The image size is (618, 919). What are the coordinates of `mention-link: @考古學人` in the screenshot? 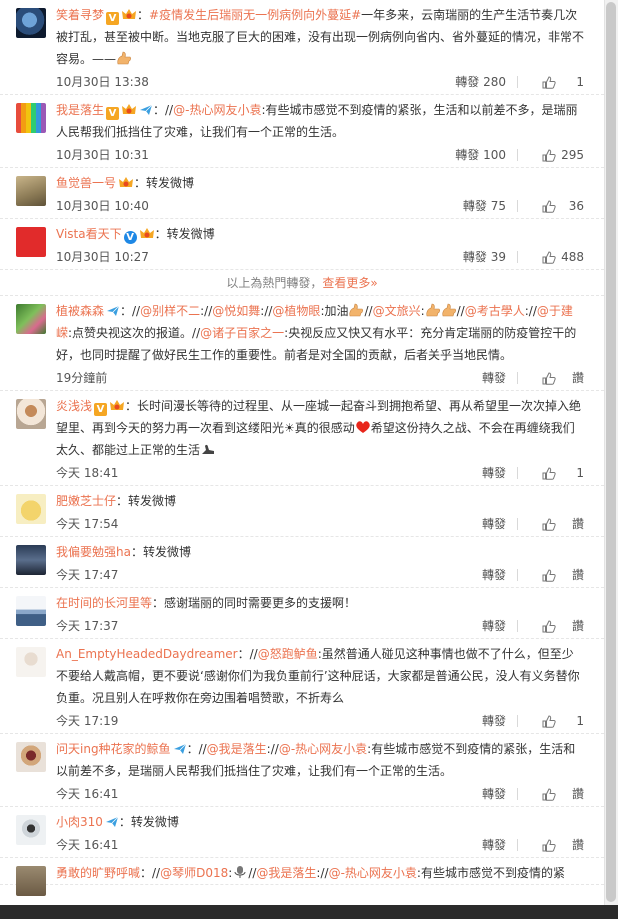 It's located at (495, 311).